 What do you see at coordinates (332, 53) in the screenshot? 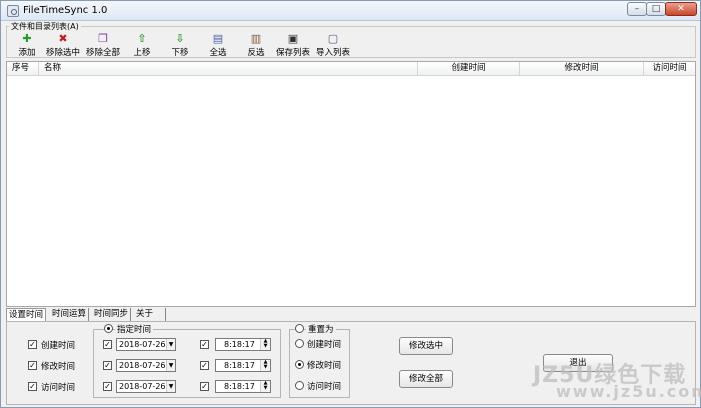
I see `toolbar-button-label: 导入列表` at bounding box center [332, 53].